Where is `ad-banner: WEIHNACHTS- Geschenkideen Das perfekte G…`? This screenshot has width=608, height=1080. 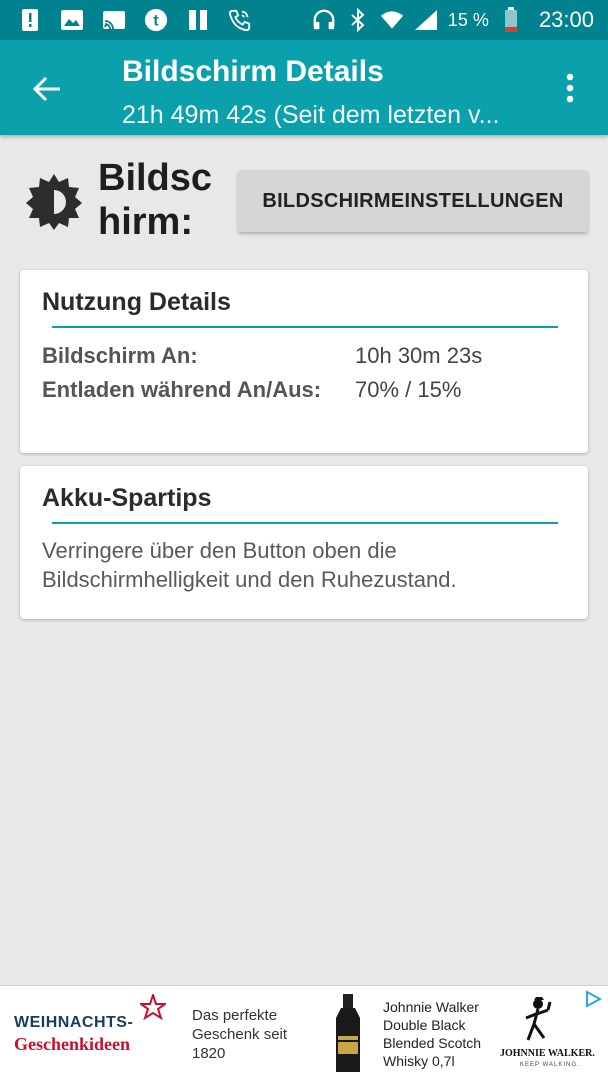 ad-banner: WEIHNACHTS- Geschenkideen Das perfekte G… is located at coordinates (304, 1032).